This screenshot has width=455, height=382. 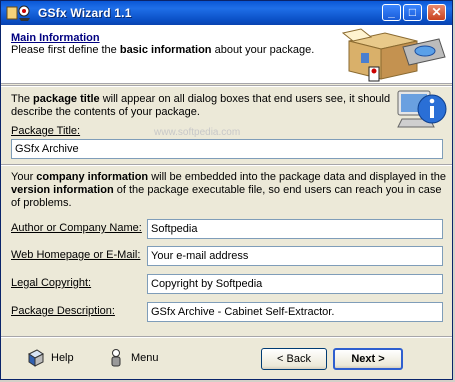 I want to click on package-title-label: Package Title:, so click(x=46, y=131).